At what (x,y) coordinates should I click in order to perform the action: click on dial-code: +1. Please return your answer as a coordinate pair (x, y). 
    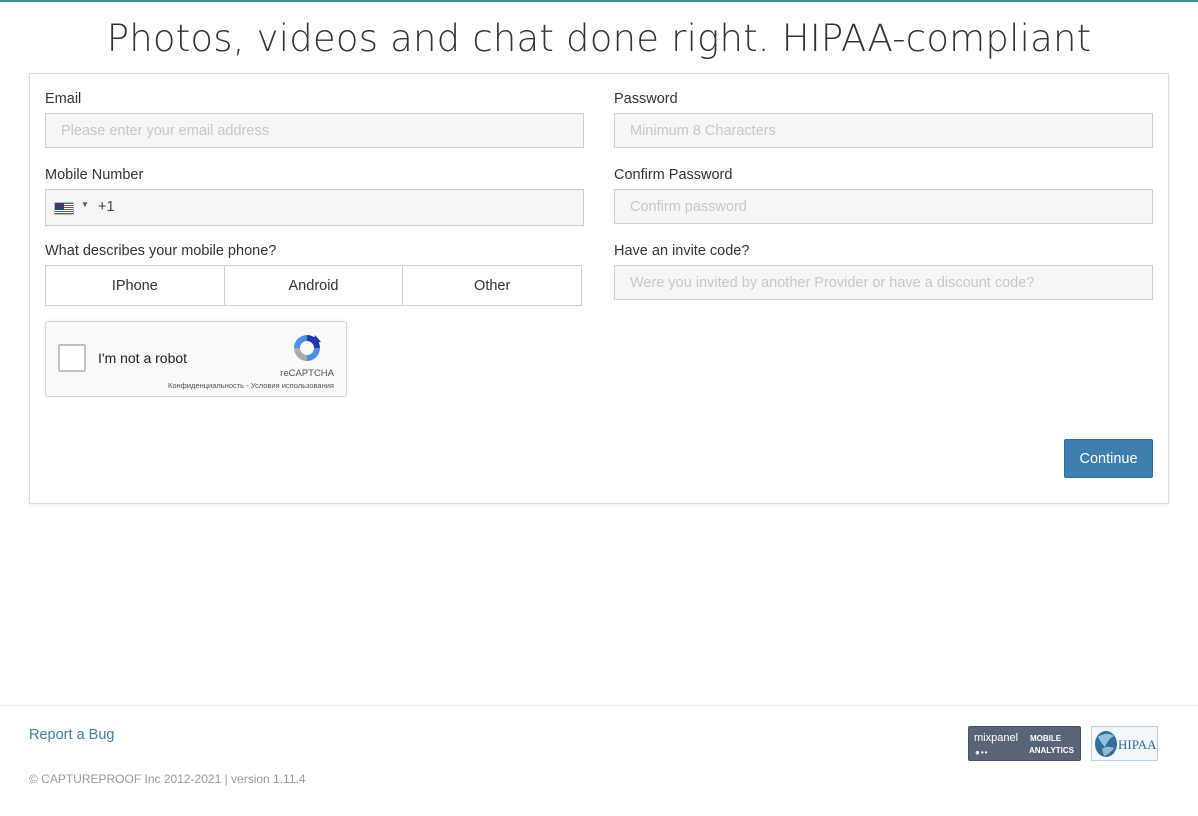
    Looking at the image, I should click on (106, 207).